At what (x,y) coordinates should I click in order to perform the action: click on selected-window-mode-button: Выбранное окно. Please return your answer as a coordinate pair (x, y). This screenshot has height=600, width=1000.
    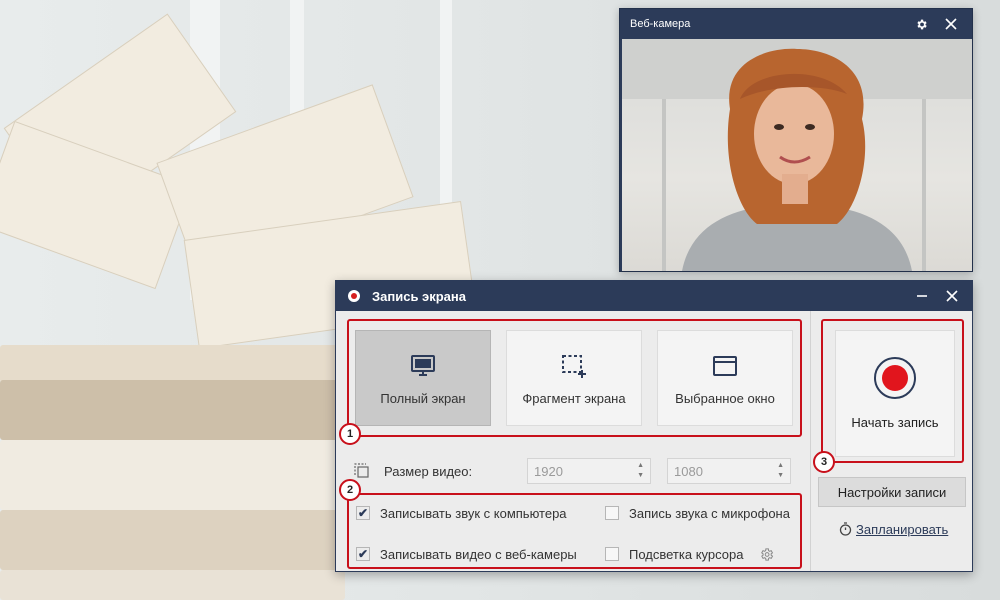
    Looking at the image, I should click on (725, 378).